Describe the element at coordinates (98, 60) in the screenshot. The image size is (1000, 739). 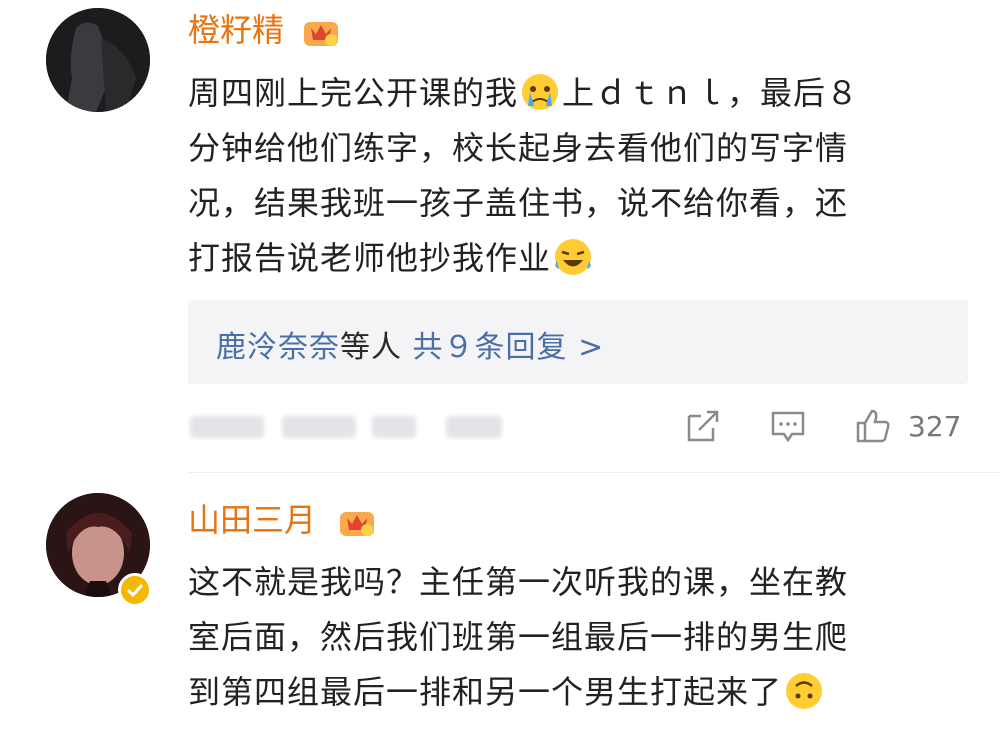
I see `user-avatar` at that location.